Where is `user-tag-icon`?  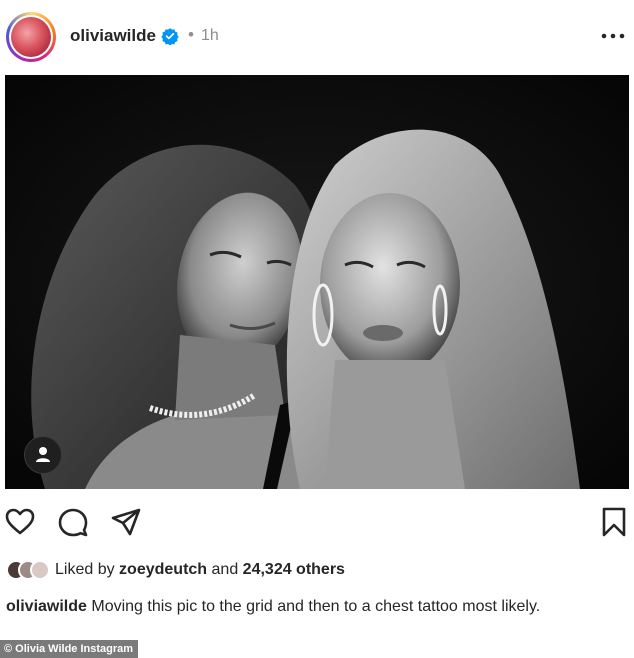 user-tag-icon is located at coordinates (43, 454).